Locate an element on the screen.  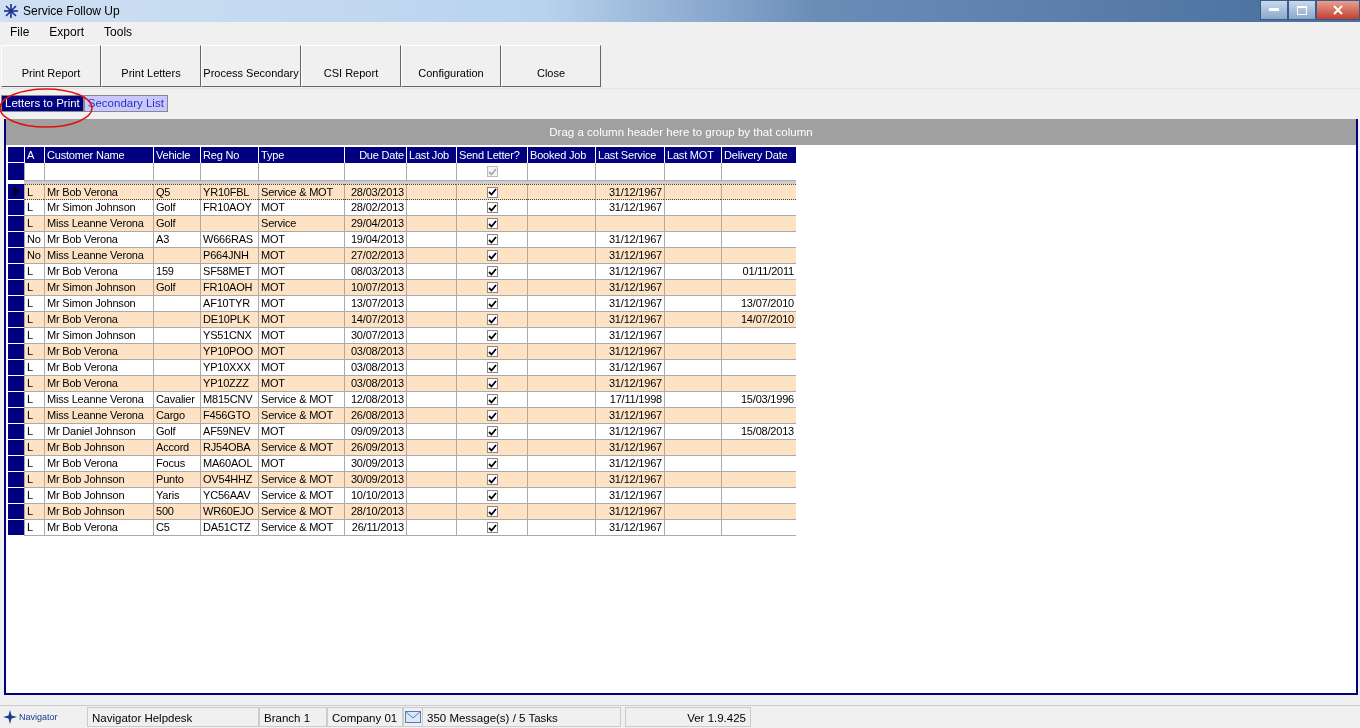
column-header: Booked Job is located at coordinates (561, 155).